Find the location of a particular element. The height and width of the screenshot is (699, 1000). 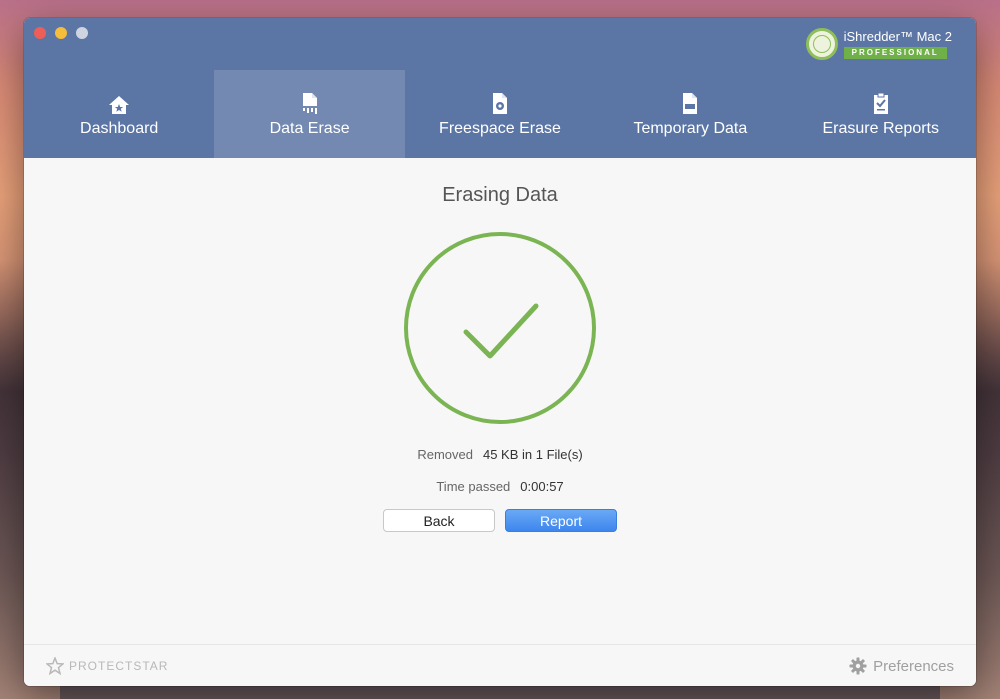

app-name: iShredder™ Mac 2 is located at coordinates (897, 36).